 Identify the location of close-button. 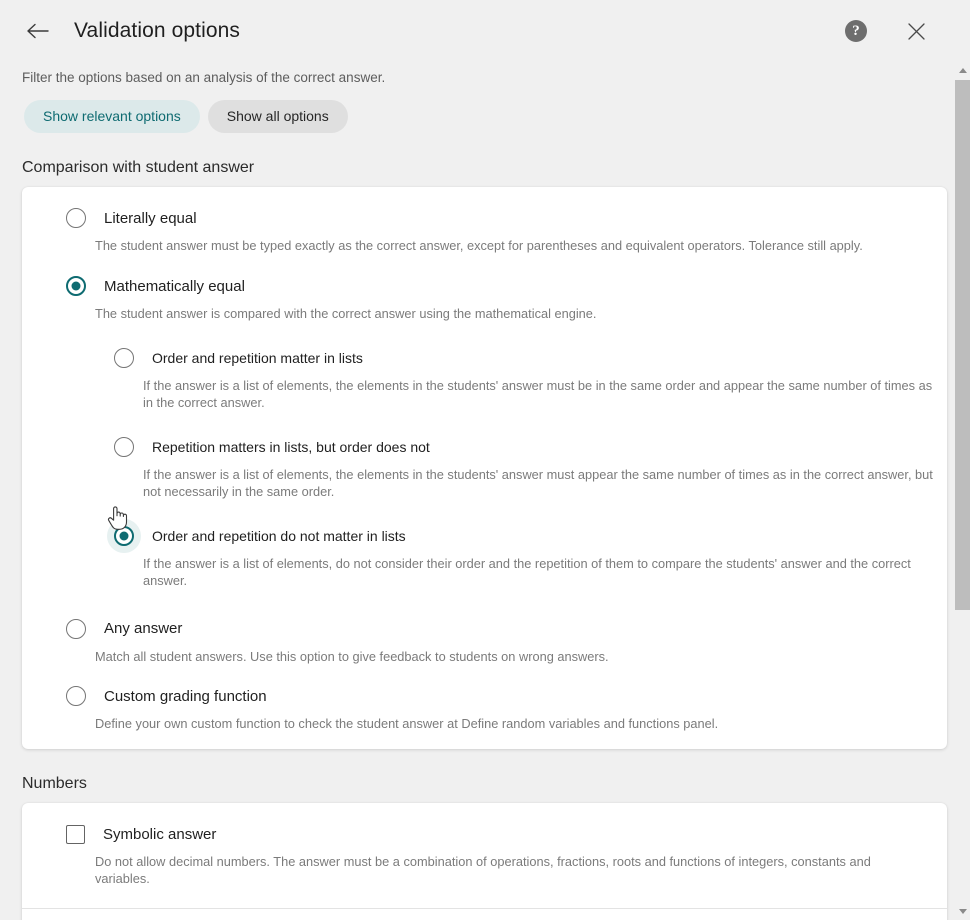
(916, 31).